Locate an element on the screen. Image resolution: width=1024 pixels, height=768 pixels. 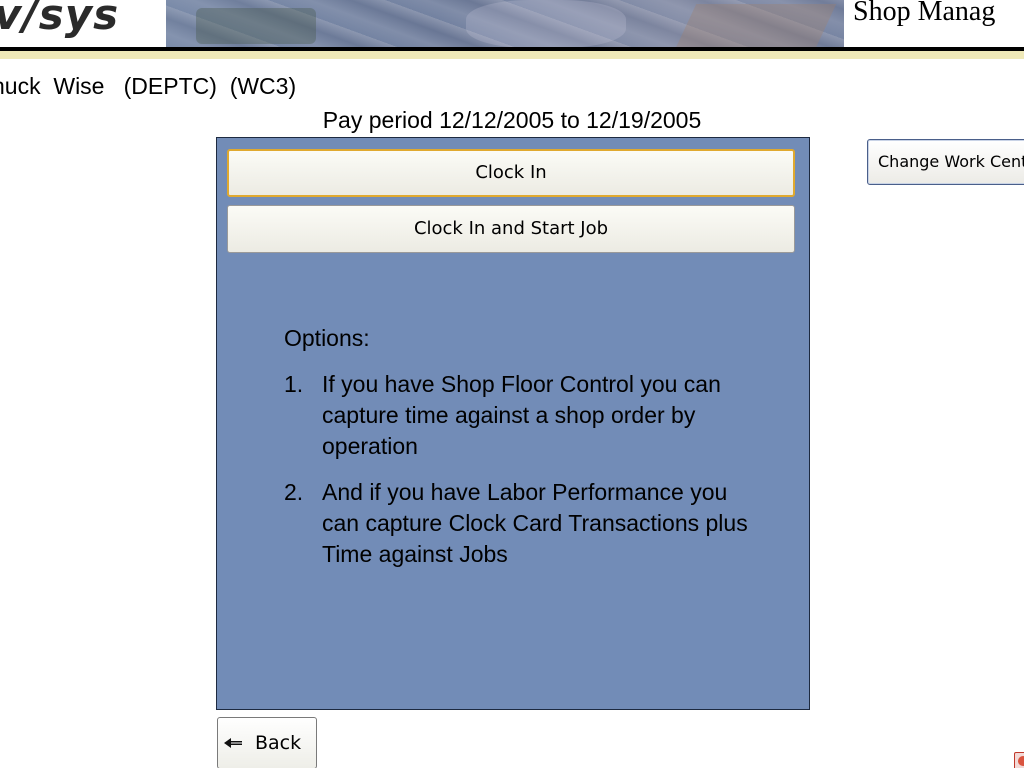
pay-period-text: Pay period 12/12/2005 to 12/19/2005 is located at coordinates (512, 120).